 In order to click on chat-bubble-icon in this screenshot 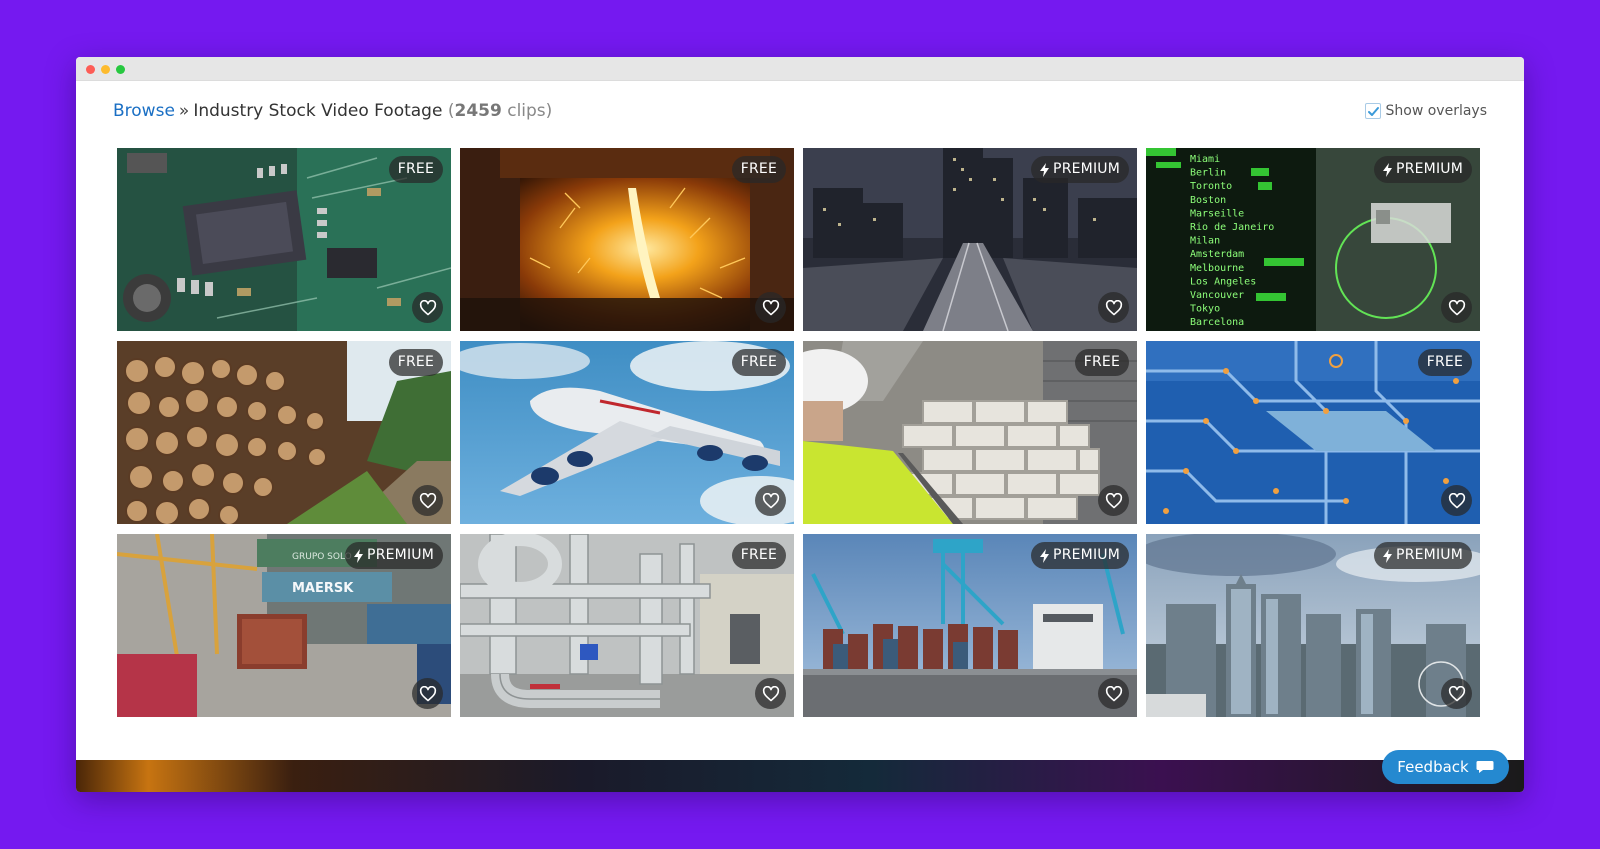, I will do `click(1485, 767)`.